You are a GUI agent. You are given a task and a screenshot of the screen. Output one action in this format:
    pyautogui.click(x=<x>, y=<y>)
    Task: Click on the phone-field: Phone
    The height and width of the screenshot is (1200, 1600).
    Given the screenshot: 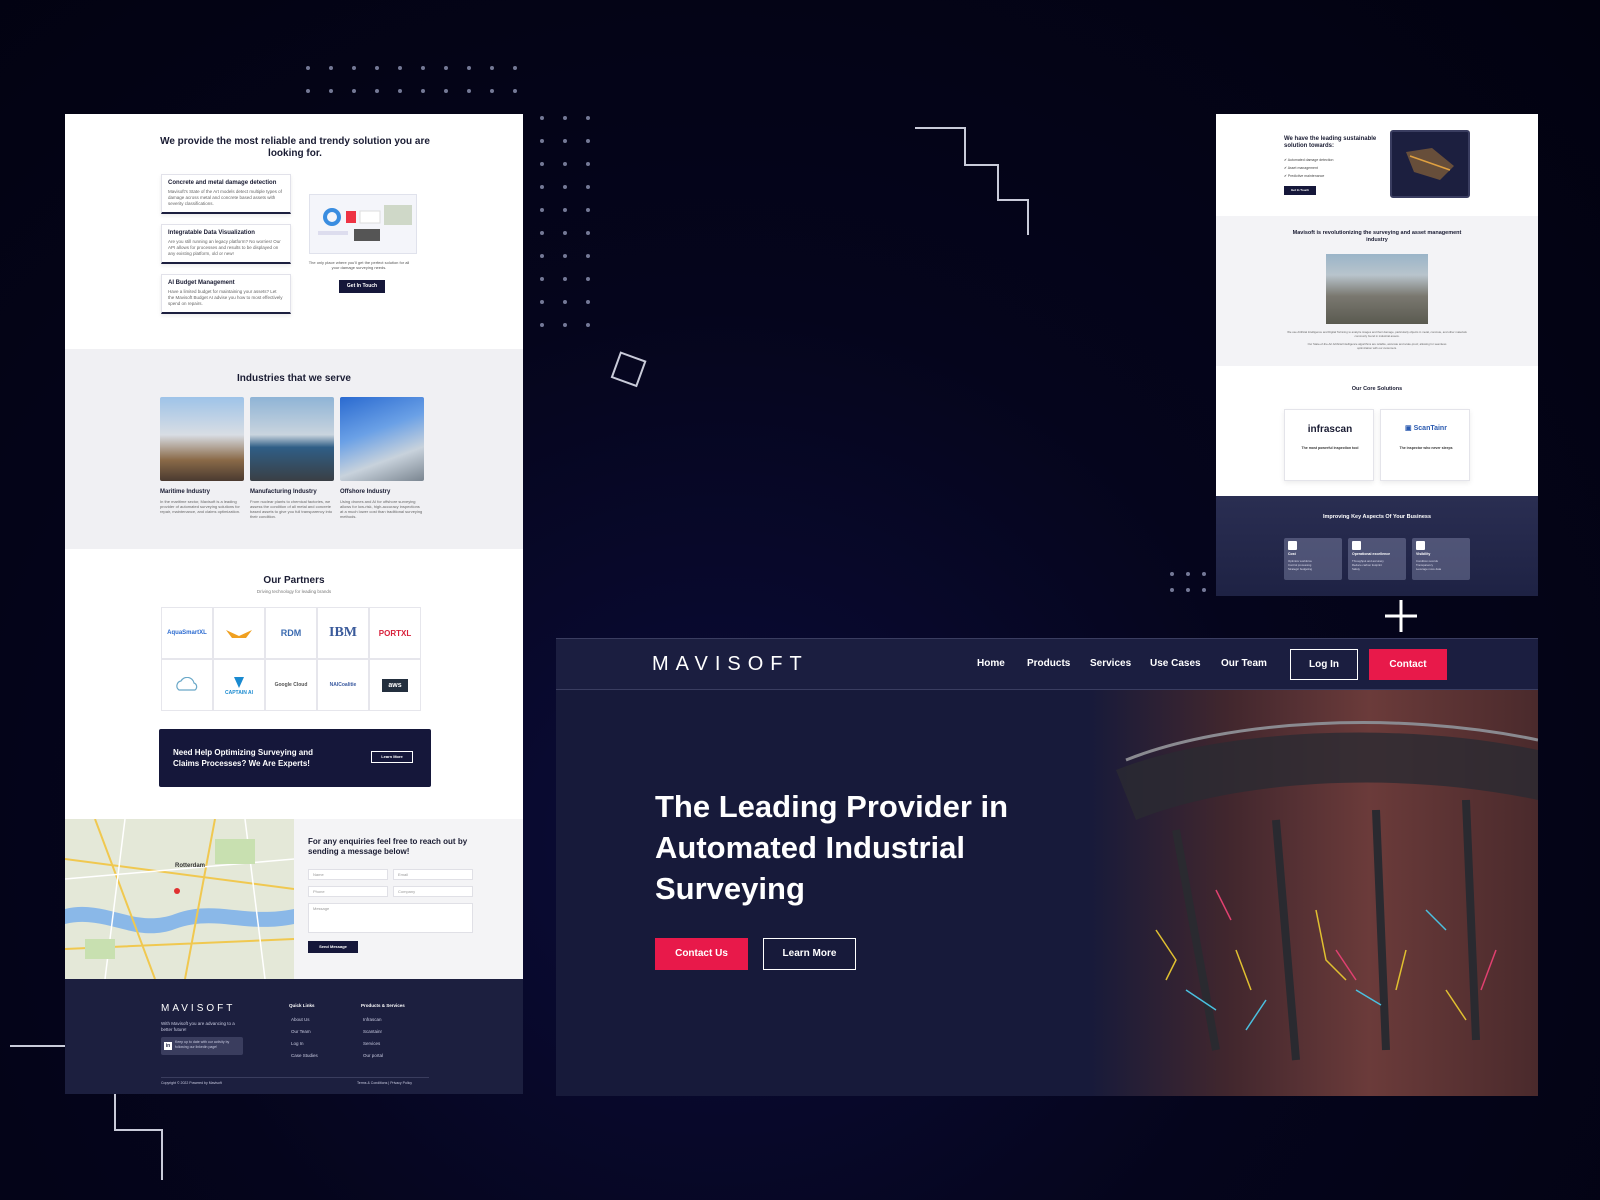 What is the action you would take?
    pyautogui.click(x=348, y=891)
    